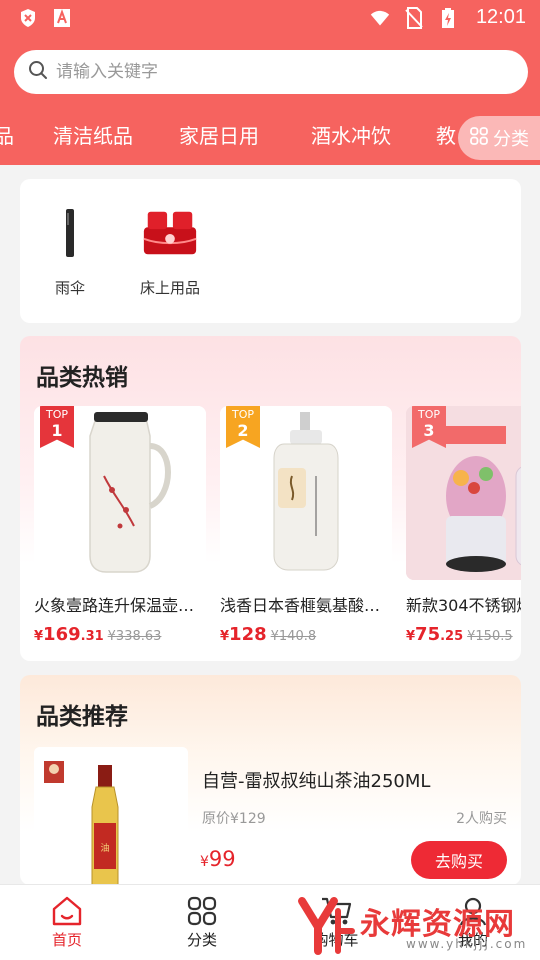 The image size is (540, 960). I want to click on subcategory-umbrella: 雨伞, so click(70, 250).